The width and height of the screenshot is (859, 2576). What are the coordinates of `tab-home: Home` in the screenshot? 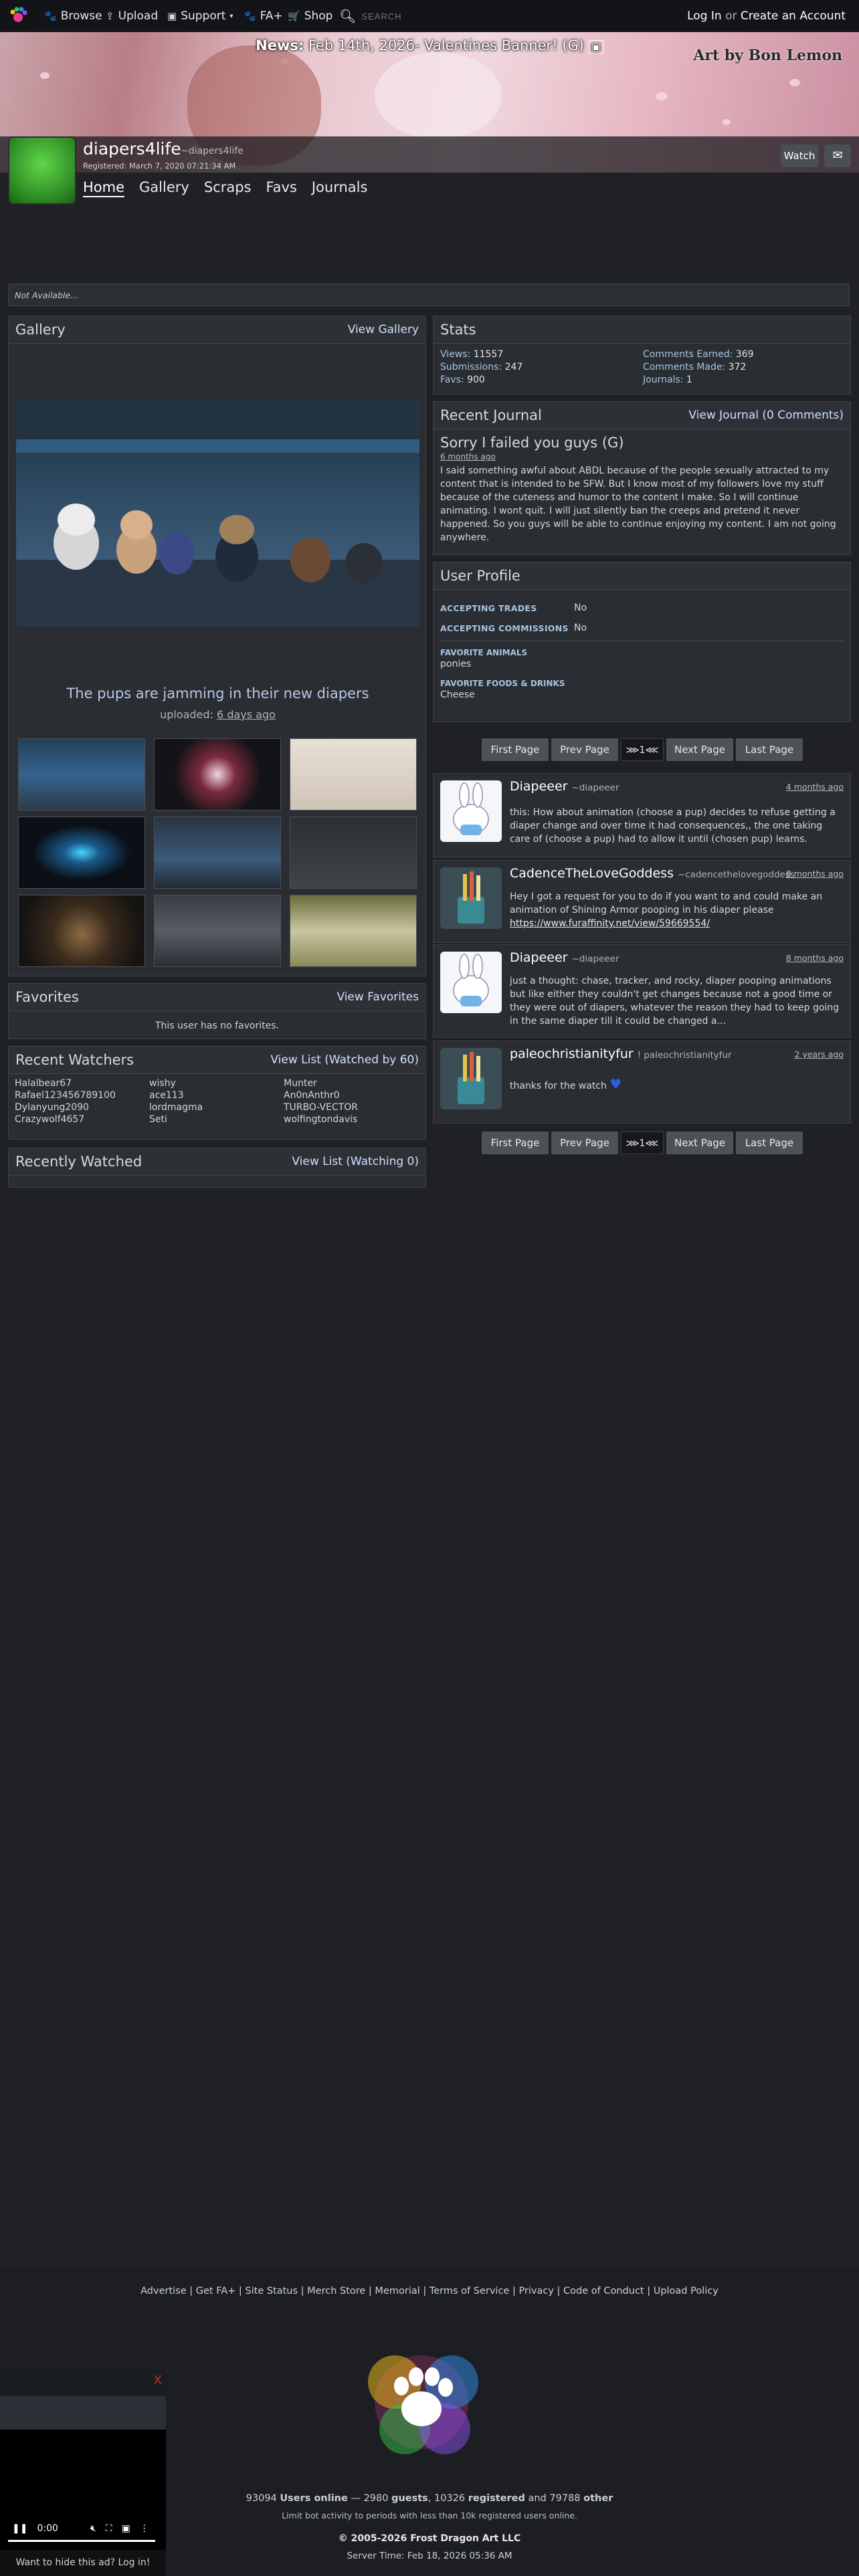 It's located at (104, 188).